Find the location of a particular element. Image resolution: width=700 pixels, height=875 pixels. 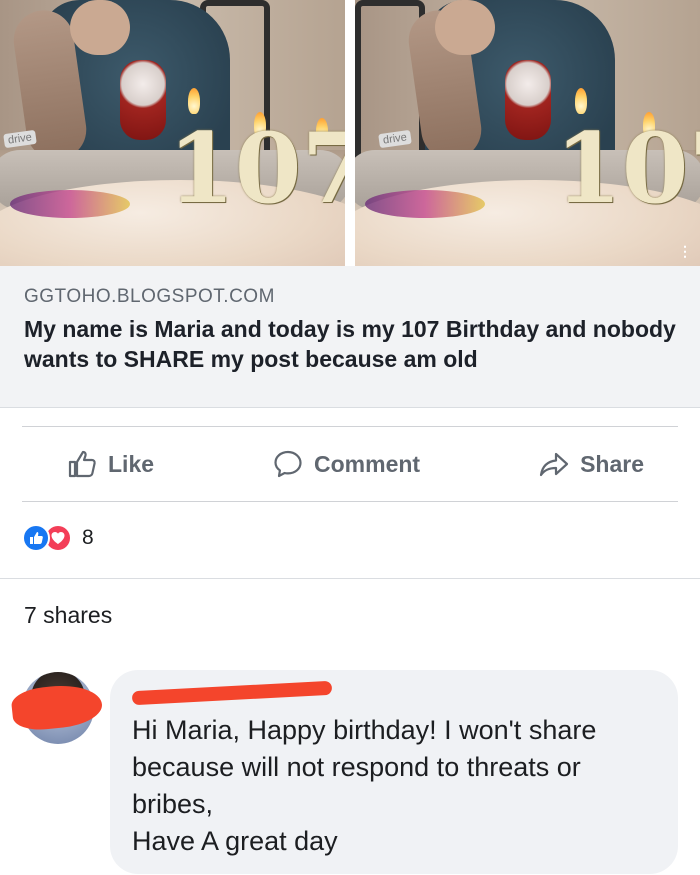

post-photo-right: drive 107 ⋮ is located at coordinates (527, 133).